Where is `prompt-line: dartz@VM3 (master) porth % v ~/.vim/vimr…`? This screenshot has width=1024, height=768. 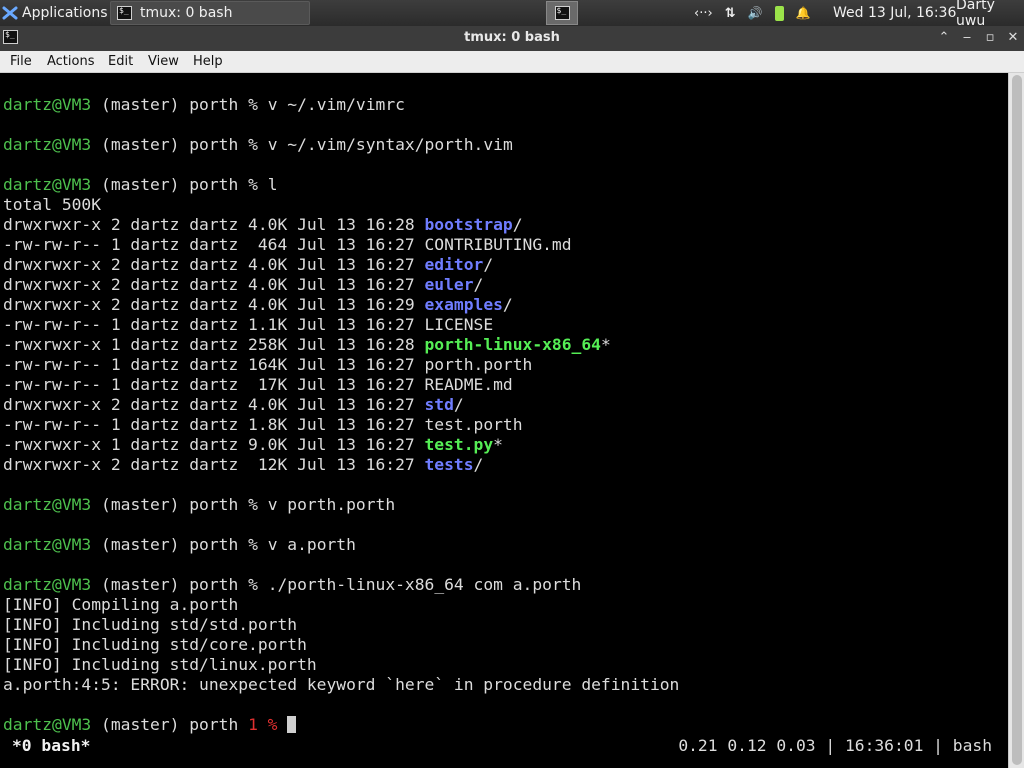 prompt-line: dartz@VM3 (master) porth % v ~/.vim/vimr… is located at coordinates (204, 105).